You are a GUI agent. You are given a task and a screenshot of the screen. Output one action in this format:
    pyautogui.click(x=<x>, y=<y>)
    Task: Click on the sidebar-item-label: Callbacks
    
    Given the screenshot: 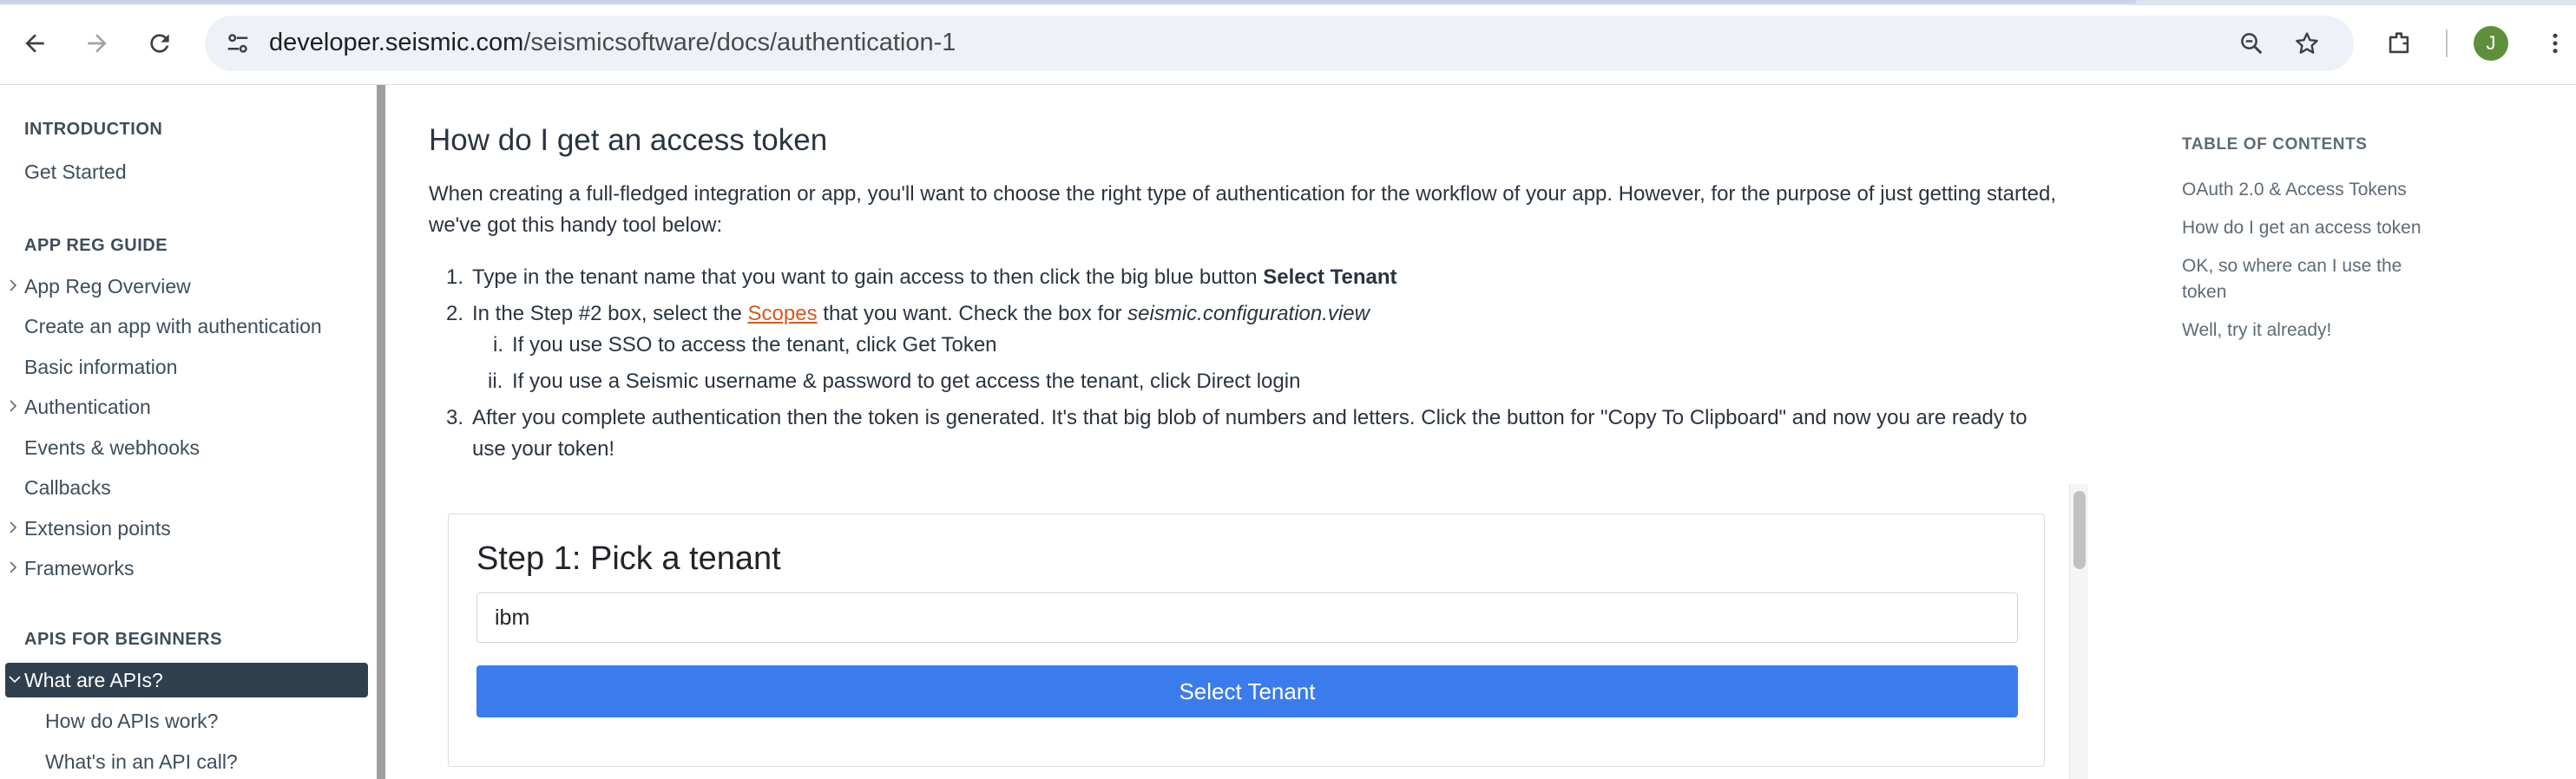 What is the action you would take?
    pyautogui.click(x=67, y=487)
    